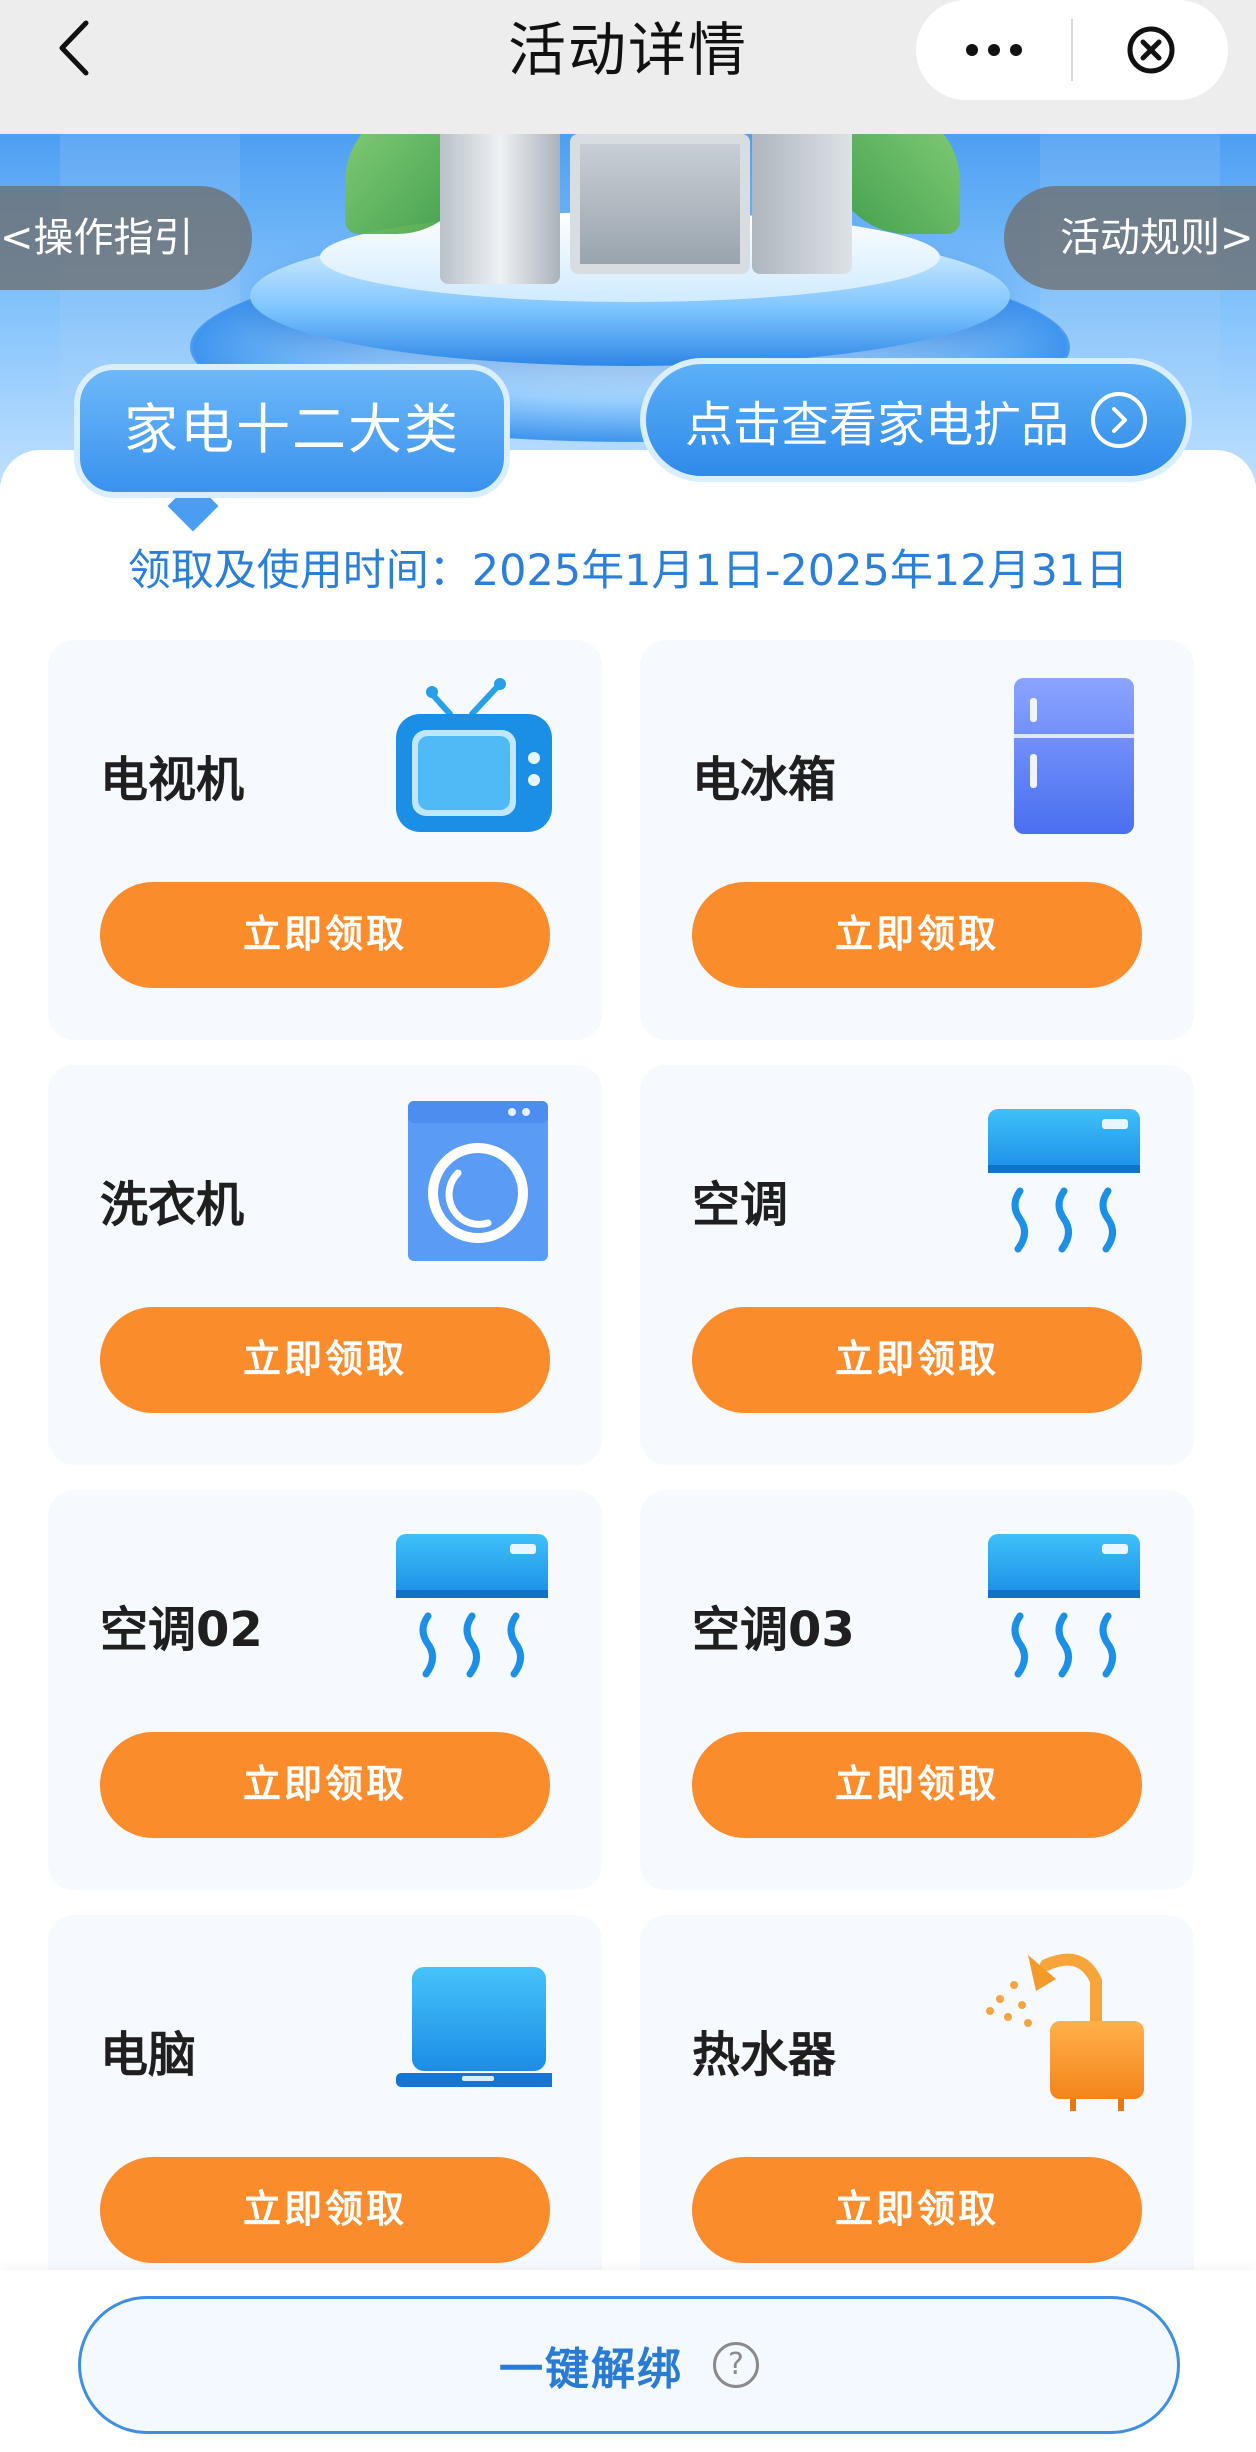  I want to click on view-expanded-appliances-button: 点击查看家电扩品, so click(916, 420).